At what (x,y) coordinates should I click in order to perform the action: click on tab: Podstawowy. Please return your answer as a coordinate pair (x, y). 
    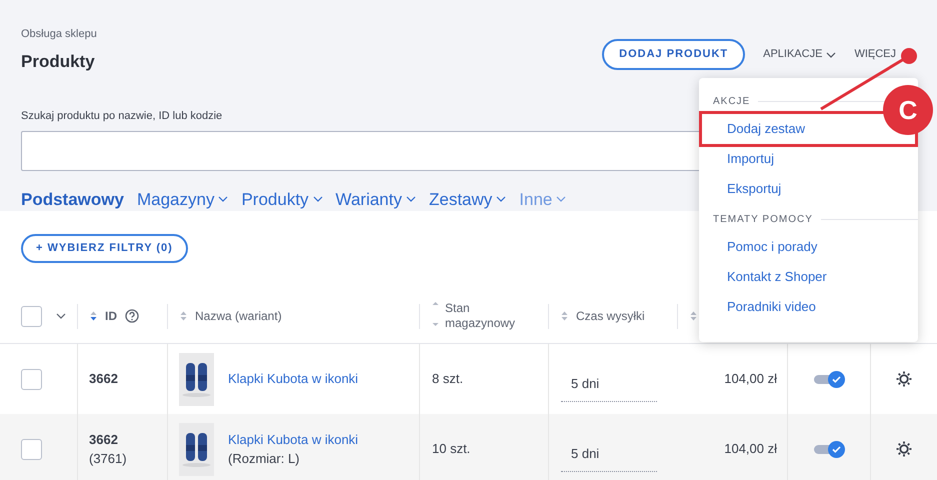
    Looking at the image, I should click on (72, 205).